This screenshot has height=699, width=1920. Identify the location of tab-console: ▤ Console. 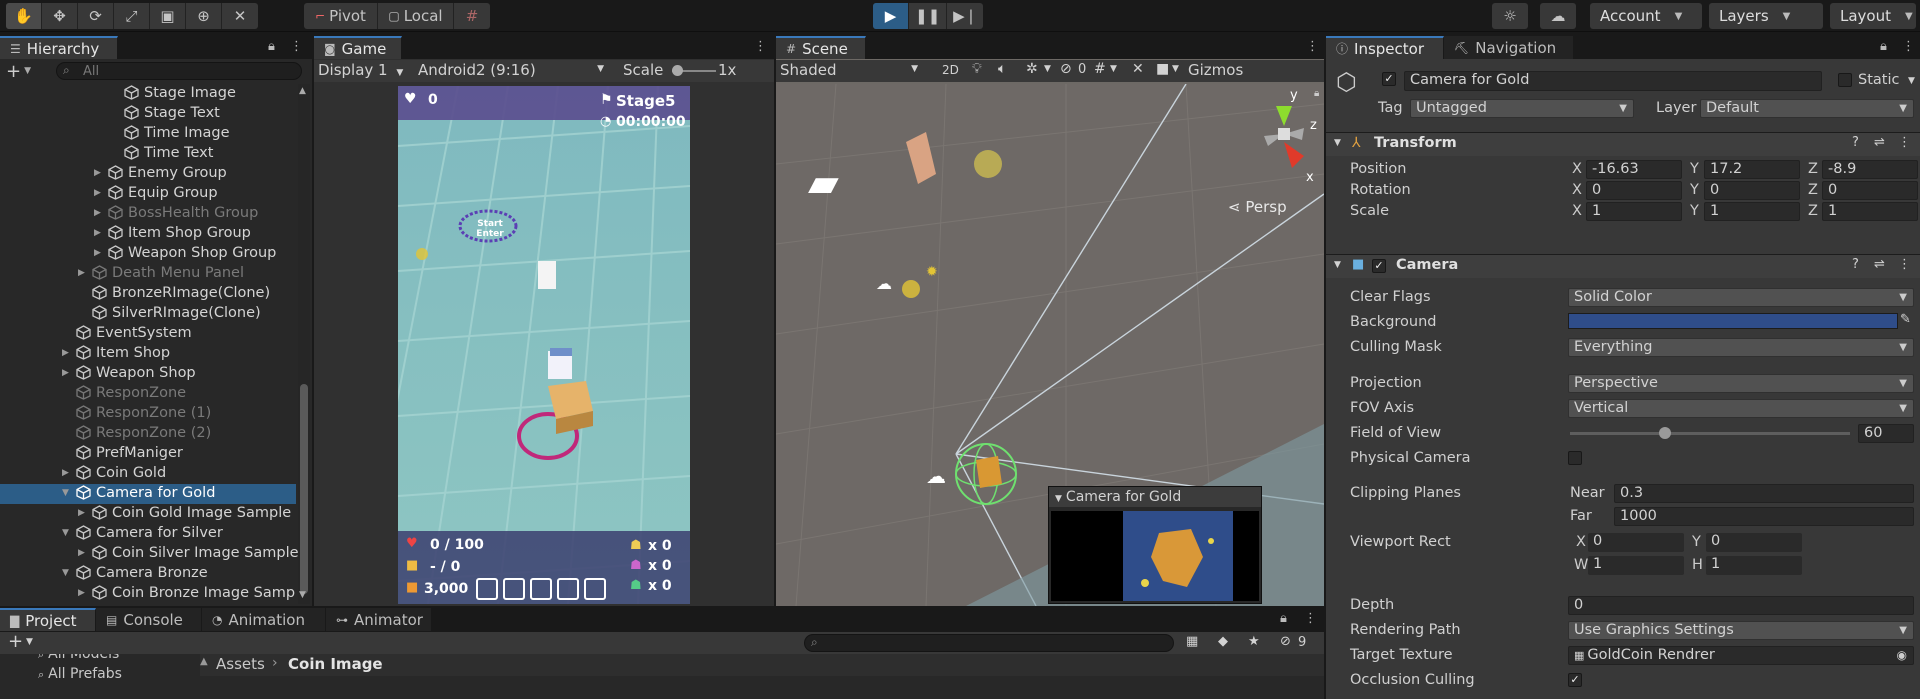
(149, 619).